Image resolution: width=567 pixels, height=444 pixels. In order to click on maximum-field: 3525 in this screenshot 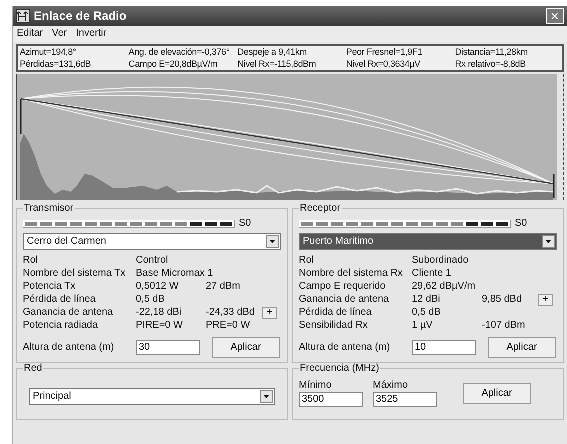, I will do `click(405, 399)`.